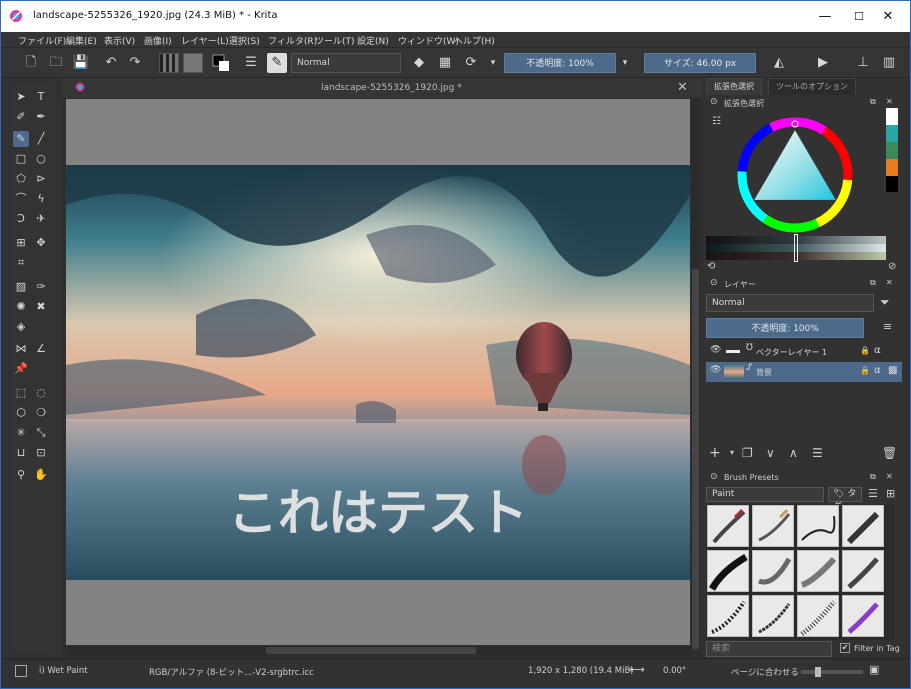 This screenshot has width=911, height=689. I want to click on color-picker-icon: ✑, so click(41, 287).